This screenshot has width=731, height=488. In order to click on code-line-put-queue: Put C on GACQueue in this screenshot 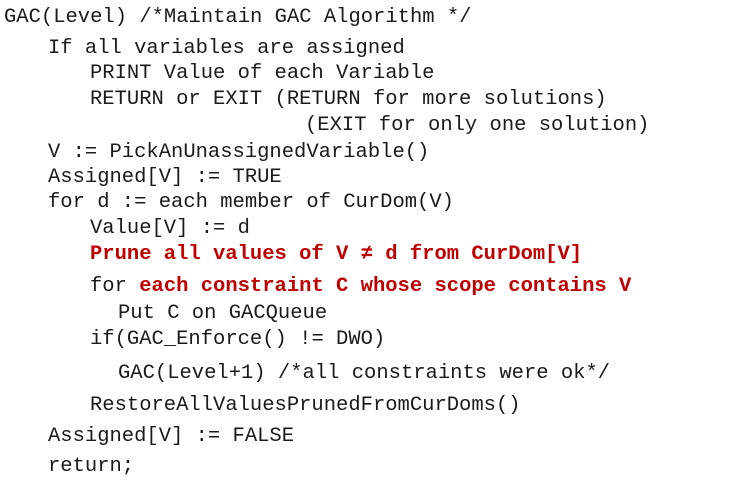, I will do `click(223, 313)`.